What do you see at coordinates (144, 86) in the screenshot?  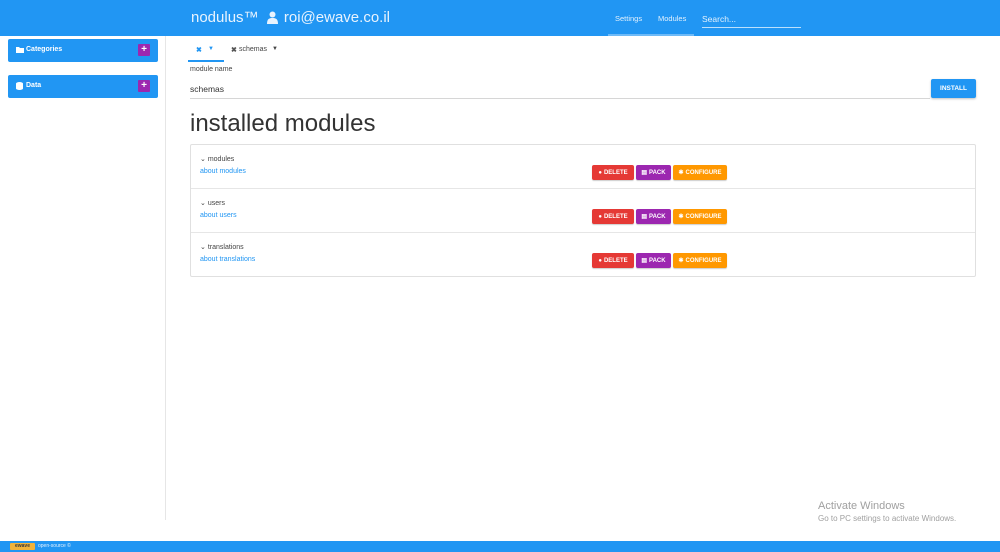 I see `add-data-button: +` at bounding box center [144, 86].